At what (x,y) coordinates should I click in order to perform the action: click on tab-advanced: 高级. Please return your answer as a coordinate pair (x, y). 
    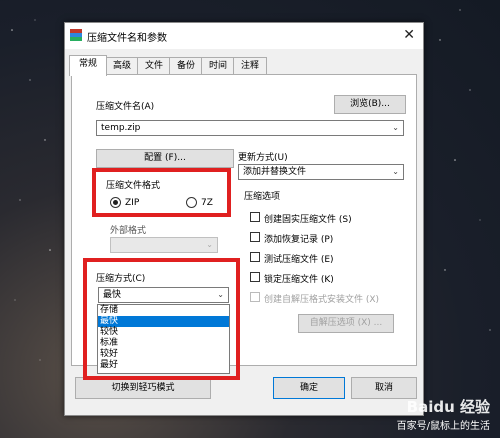
    Looking at the image, I should click on (122, 66).